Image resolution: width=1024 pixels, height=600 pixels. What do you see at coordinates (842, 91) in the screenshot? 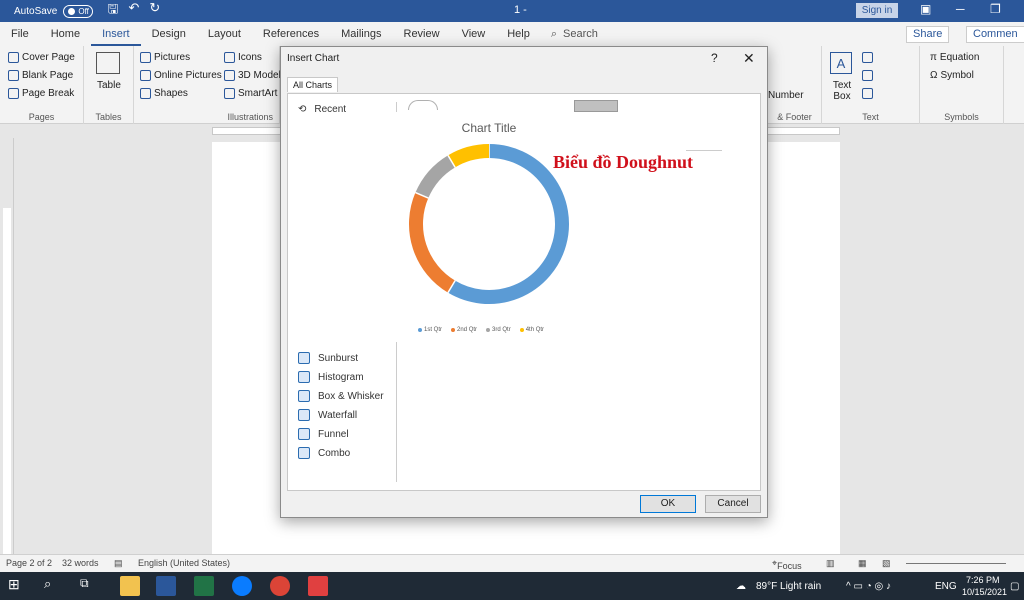
I see `text-box-label: Text Box` at bounding box center [842, 91].